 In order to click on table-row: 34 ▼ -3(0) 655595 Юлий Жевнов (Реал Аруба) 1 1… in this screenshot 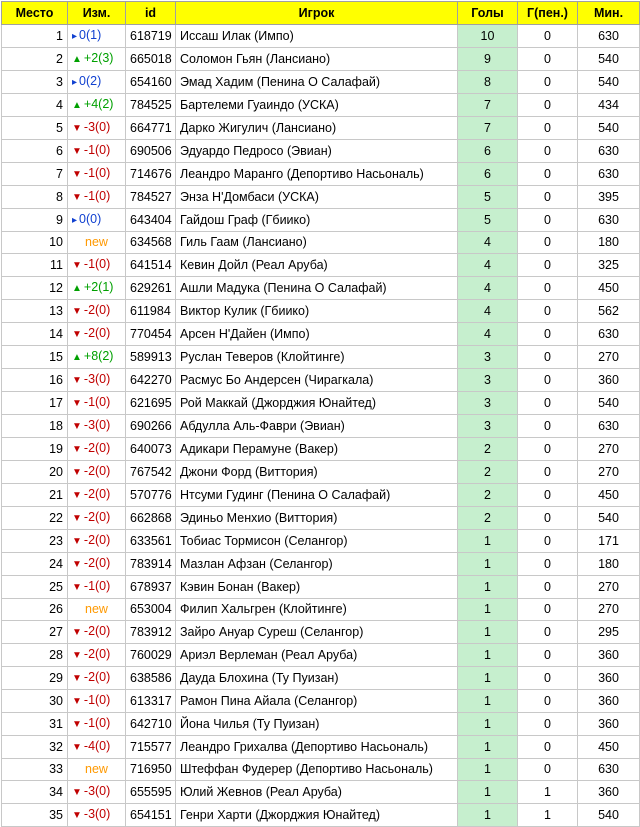, I will do `click(320, 792)`.